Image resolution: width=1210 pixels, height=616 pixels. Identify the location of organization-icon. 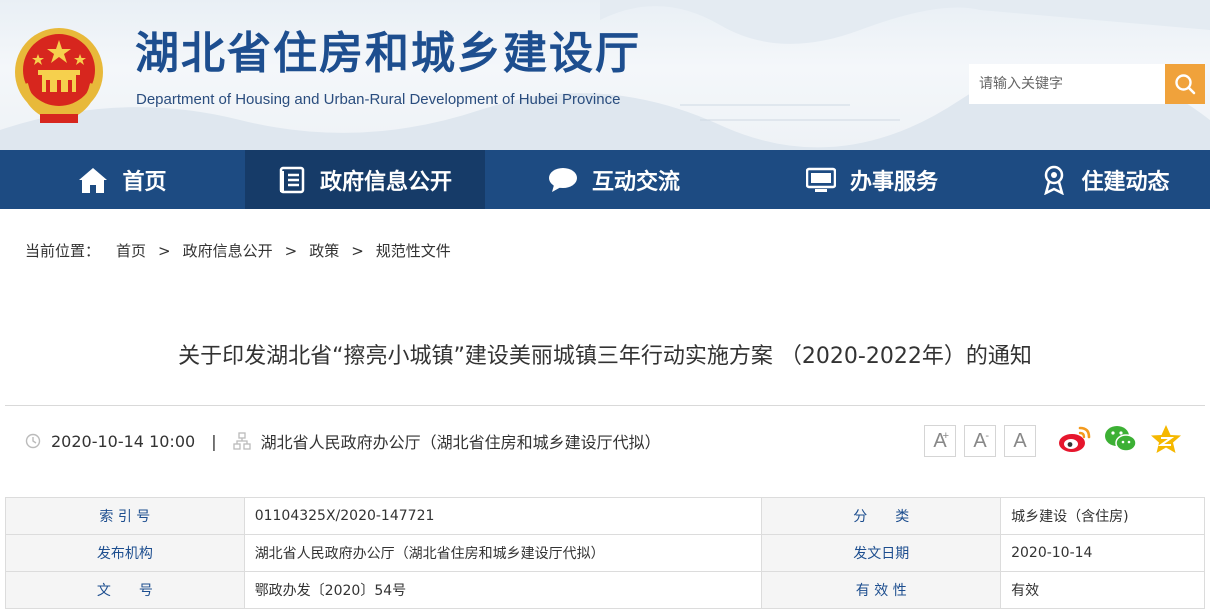
(241, 441).